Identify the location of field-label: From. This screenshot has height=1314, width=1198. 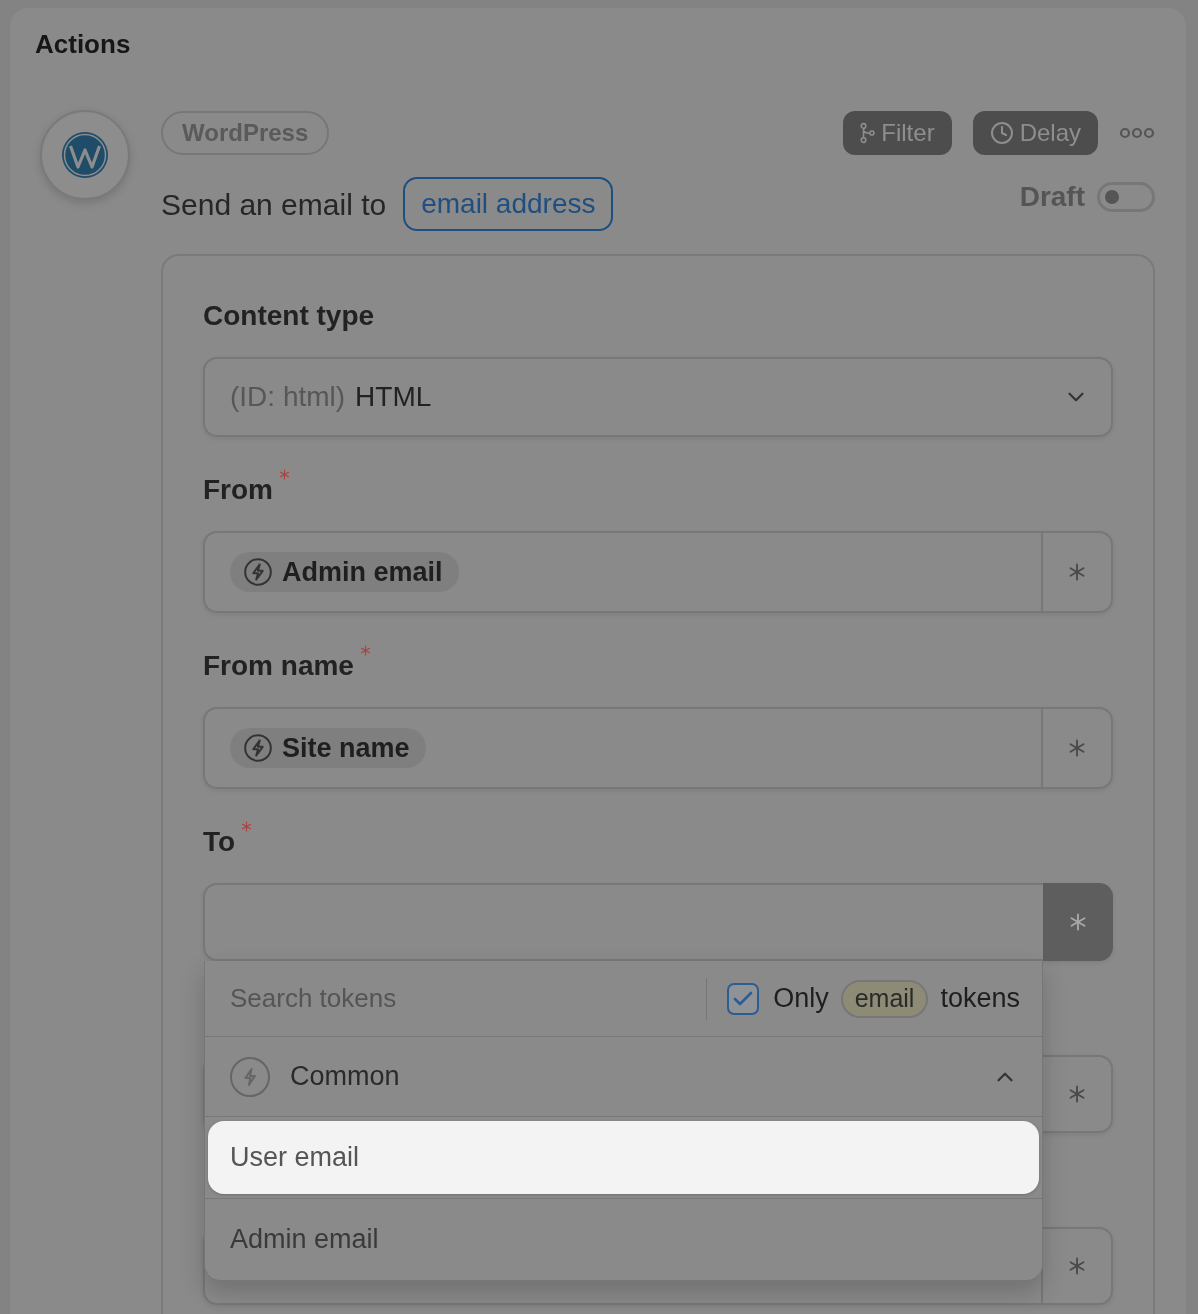
(238, 490).